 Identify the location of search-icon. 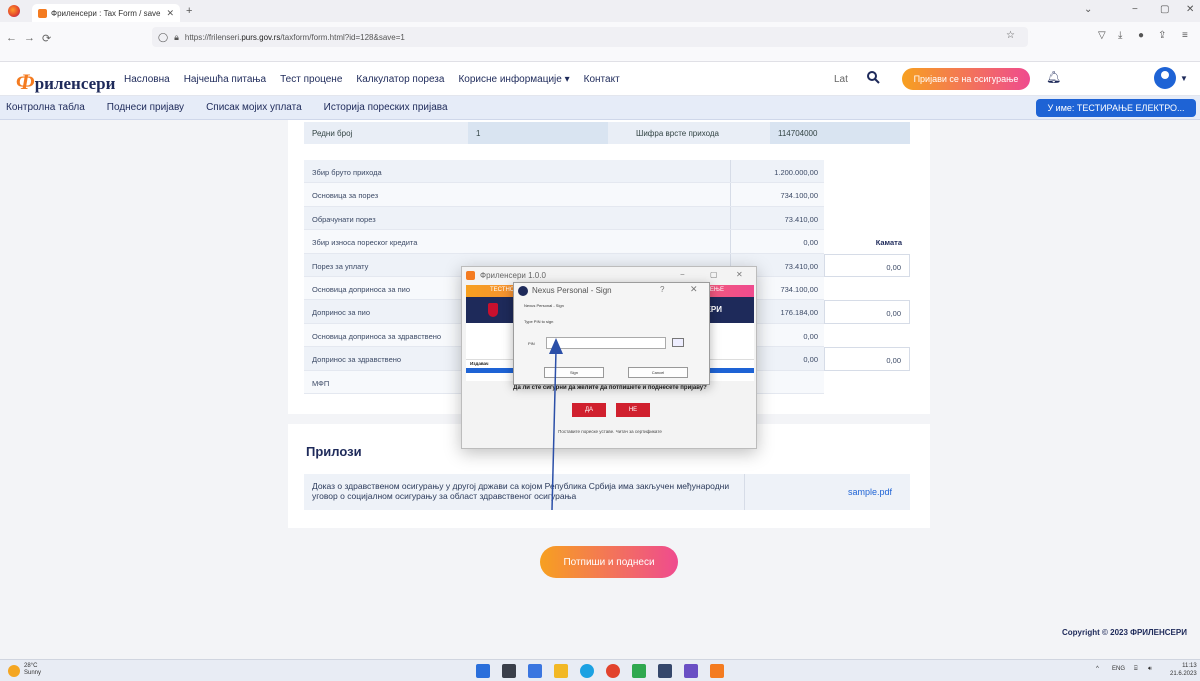
(873, 77).